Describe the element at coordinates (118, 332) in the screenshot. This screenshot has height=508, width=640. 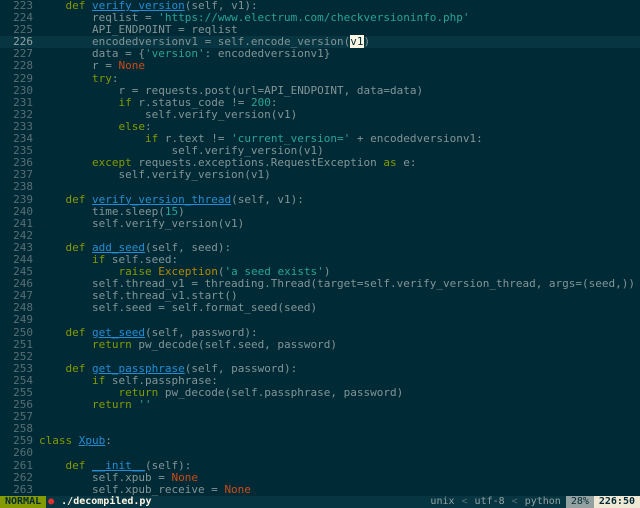
I see `code-token: get_seed` at that location.